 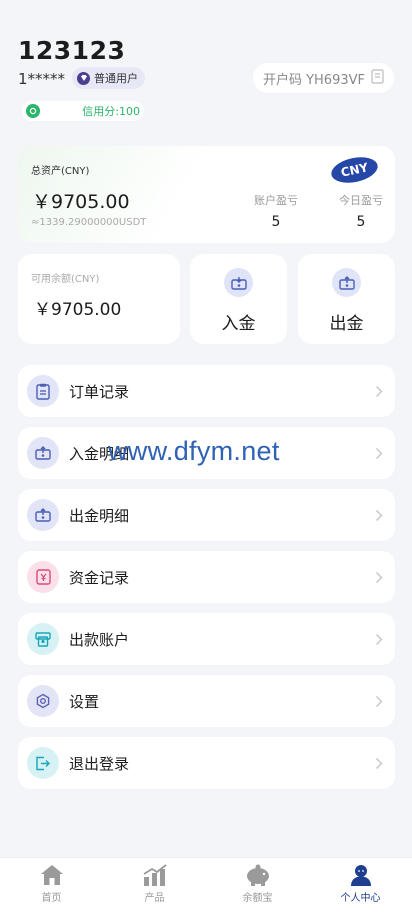 I want to click on bottom-tab-bar: 首页 产品 余额宝 个人中心, so click(x=206, y=886).